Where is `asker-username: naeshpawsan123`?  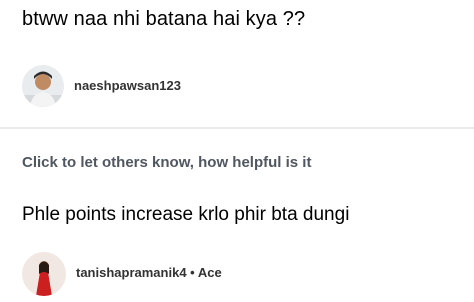
asker-username: naeshpawsan123 is located at coordinates (127, 85).